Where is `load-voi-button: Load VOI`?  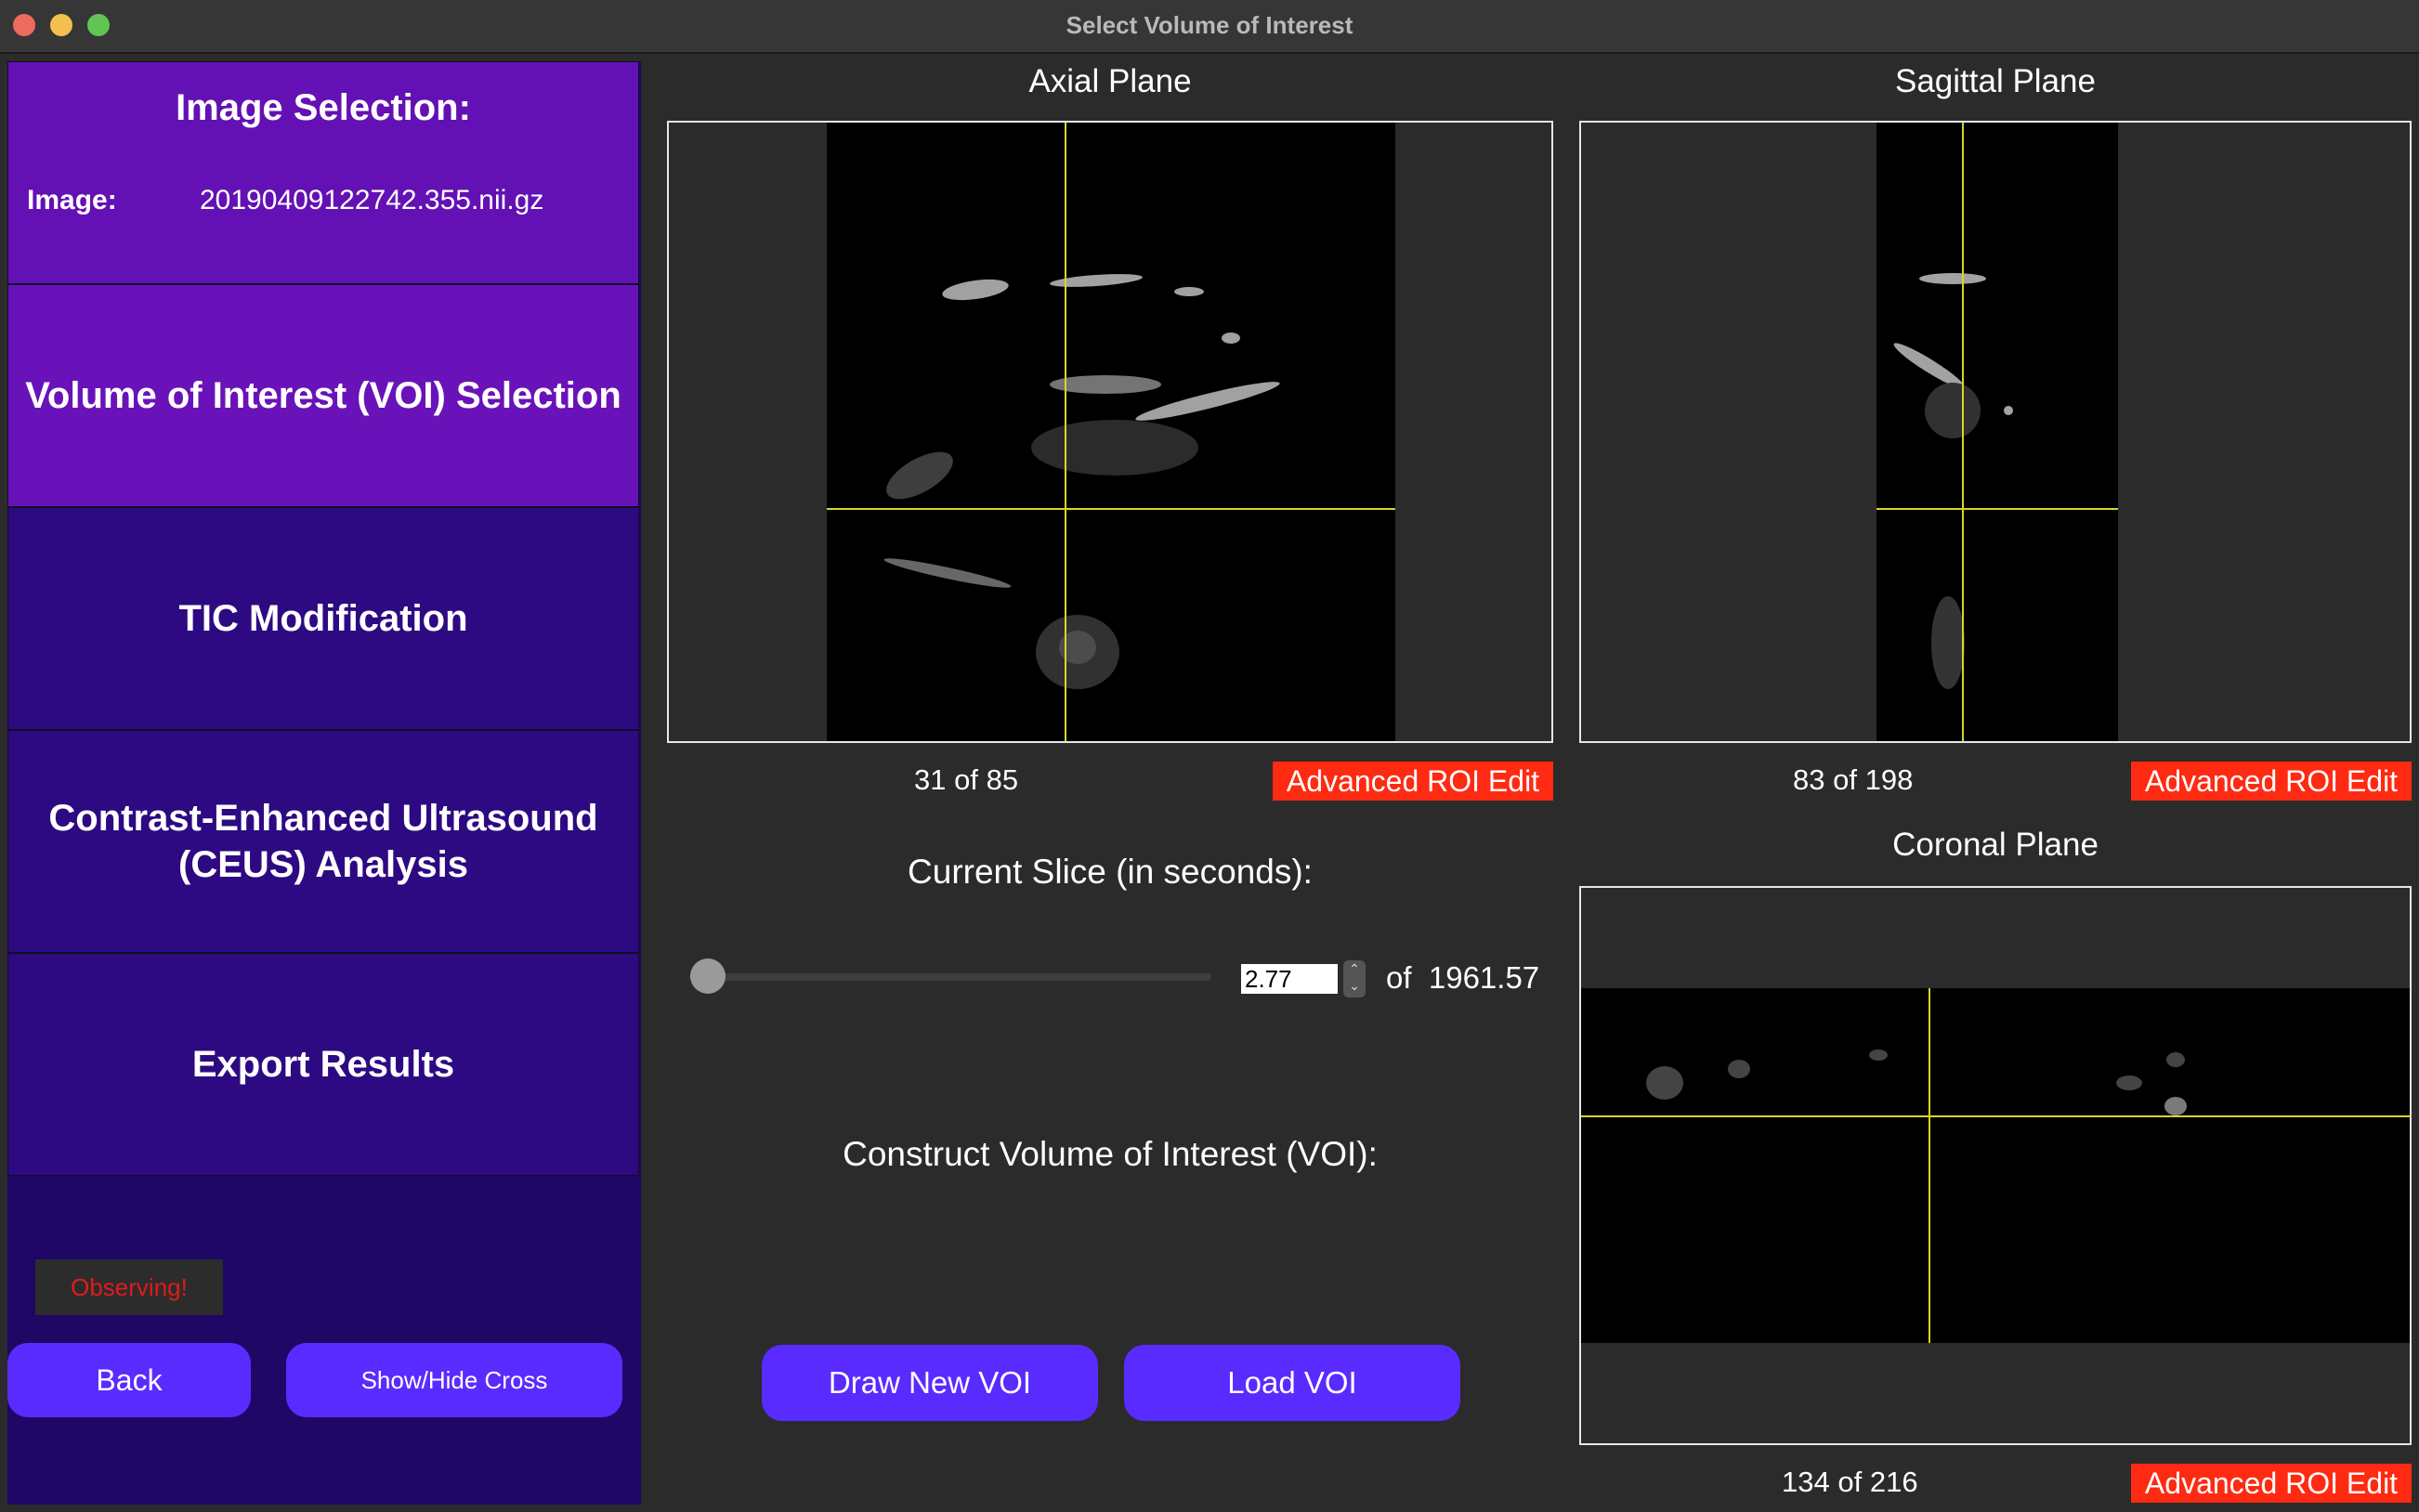 load-voi-button: Load VOI is located at coordinates (1292, 1383).